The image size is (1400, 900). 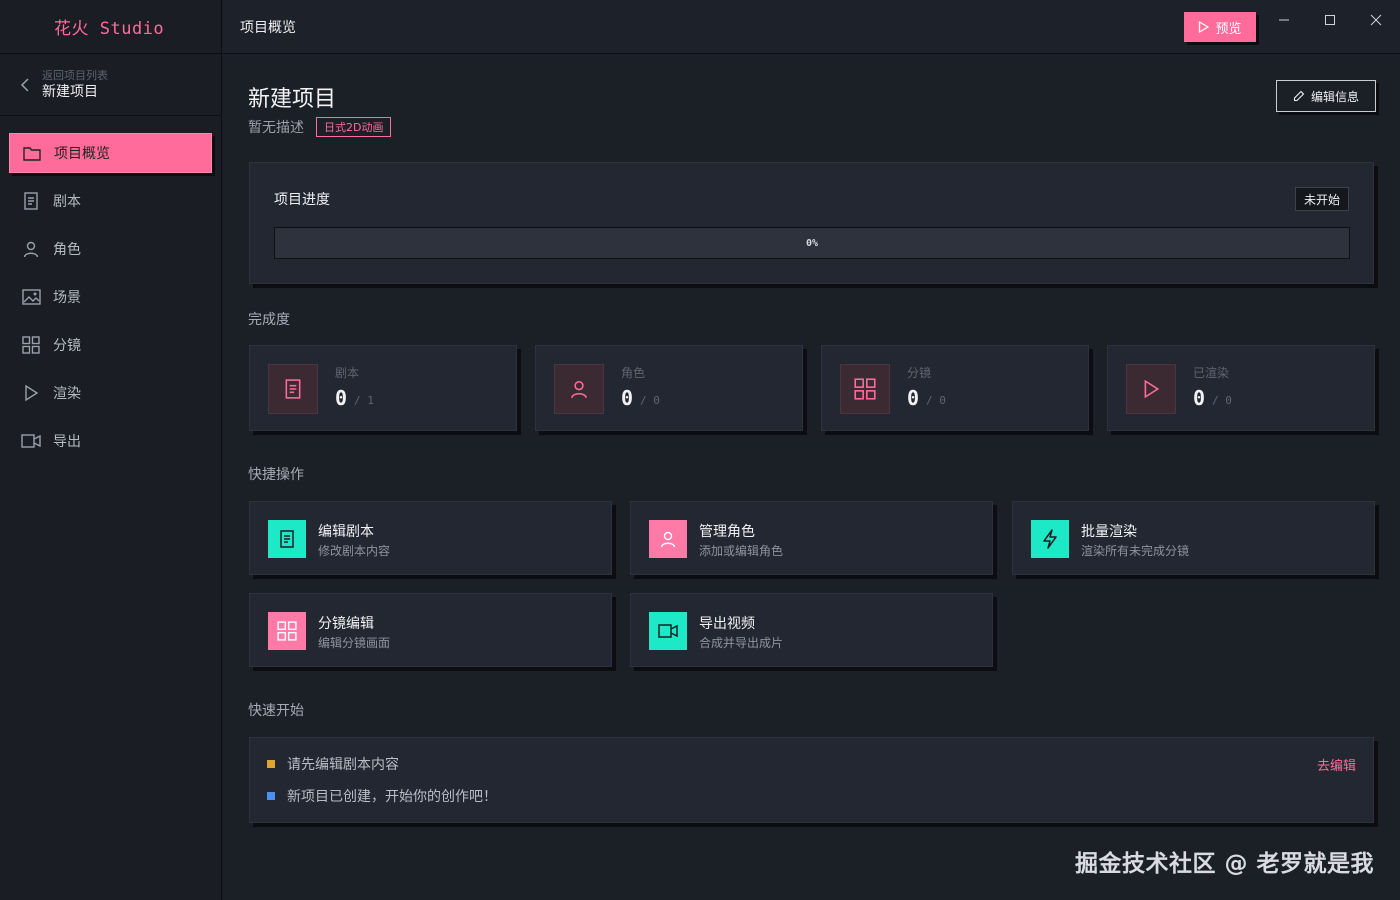 What do you see at coordinates (1109, 532) in the screenshot?
I see `action-title: 批量渲染` at bounding box center [1109, 532].